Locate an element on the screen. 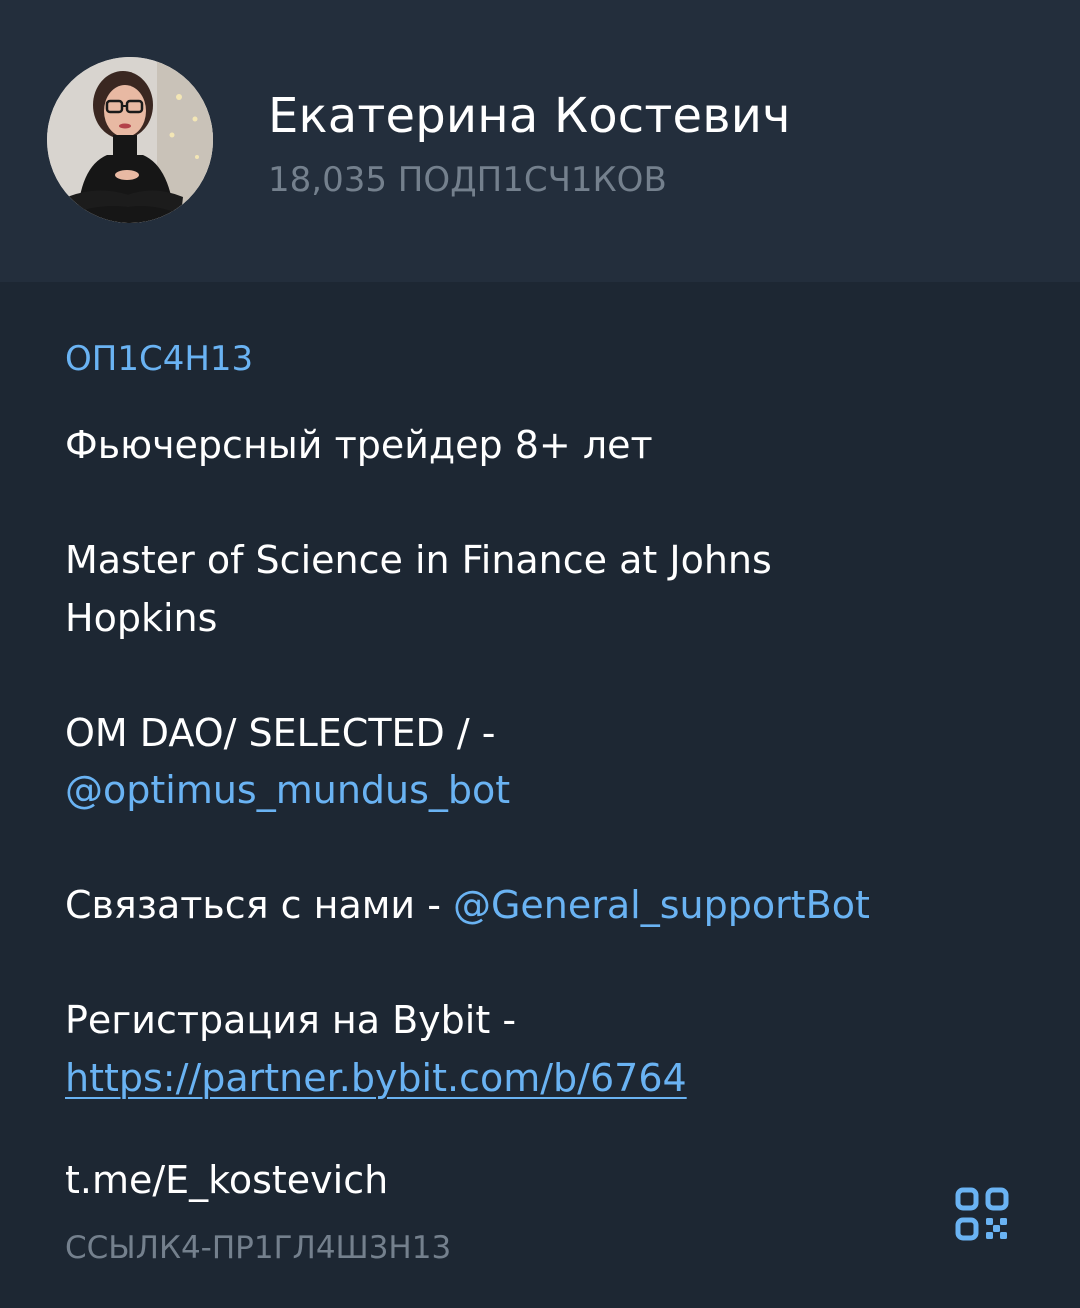 The width and height of the screenshot is (1080, 1308). support-bot-link: @General_supportBot is located at coordinates (661, 905).